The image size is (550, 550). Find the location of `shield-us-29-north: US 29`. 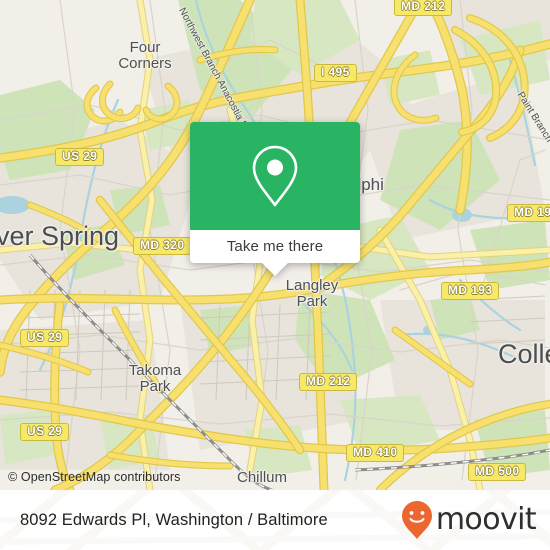

shield-us-29-north: US 29 is located at coordinates (80, 157).